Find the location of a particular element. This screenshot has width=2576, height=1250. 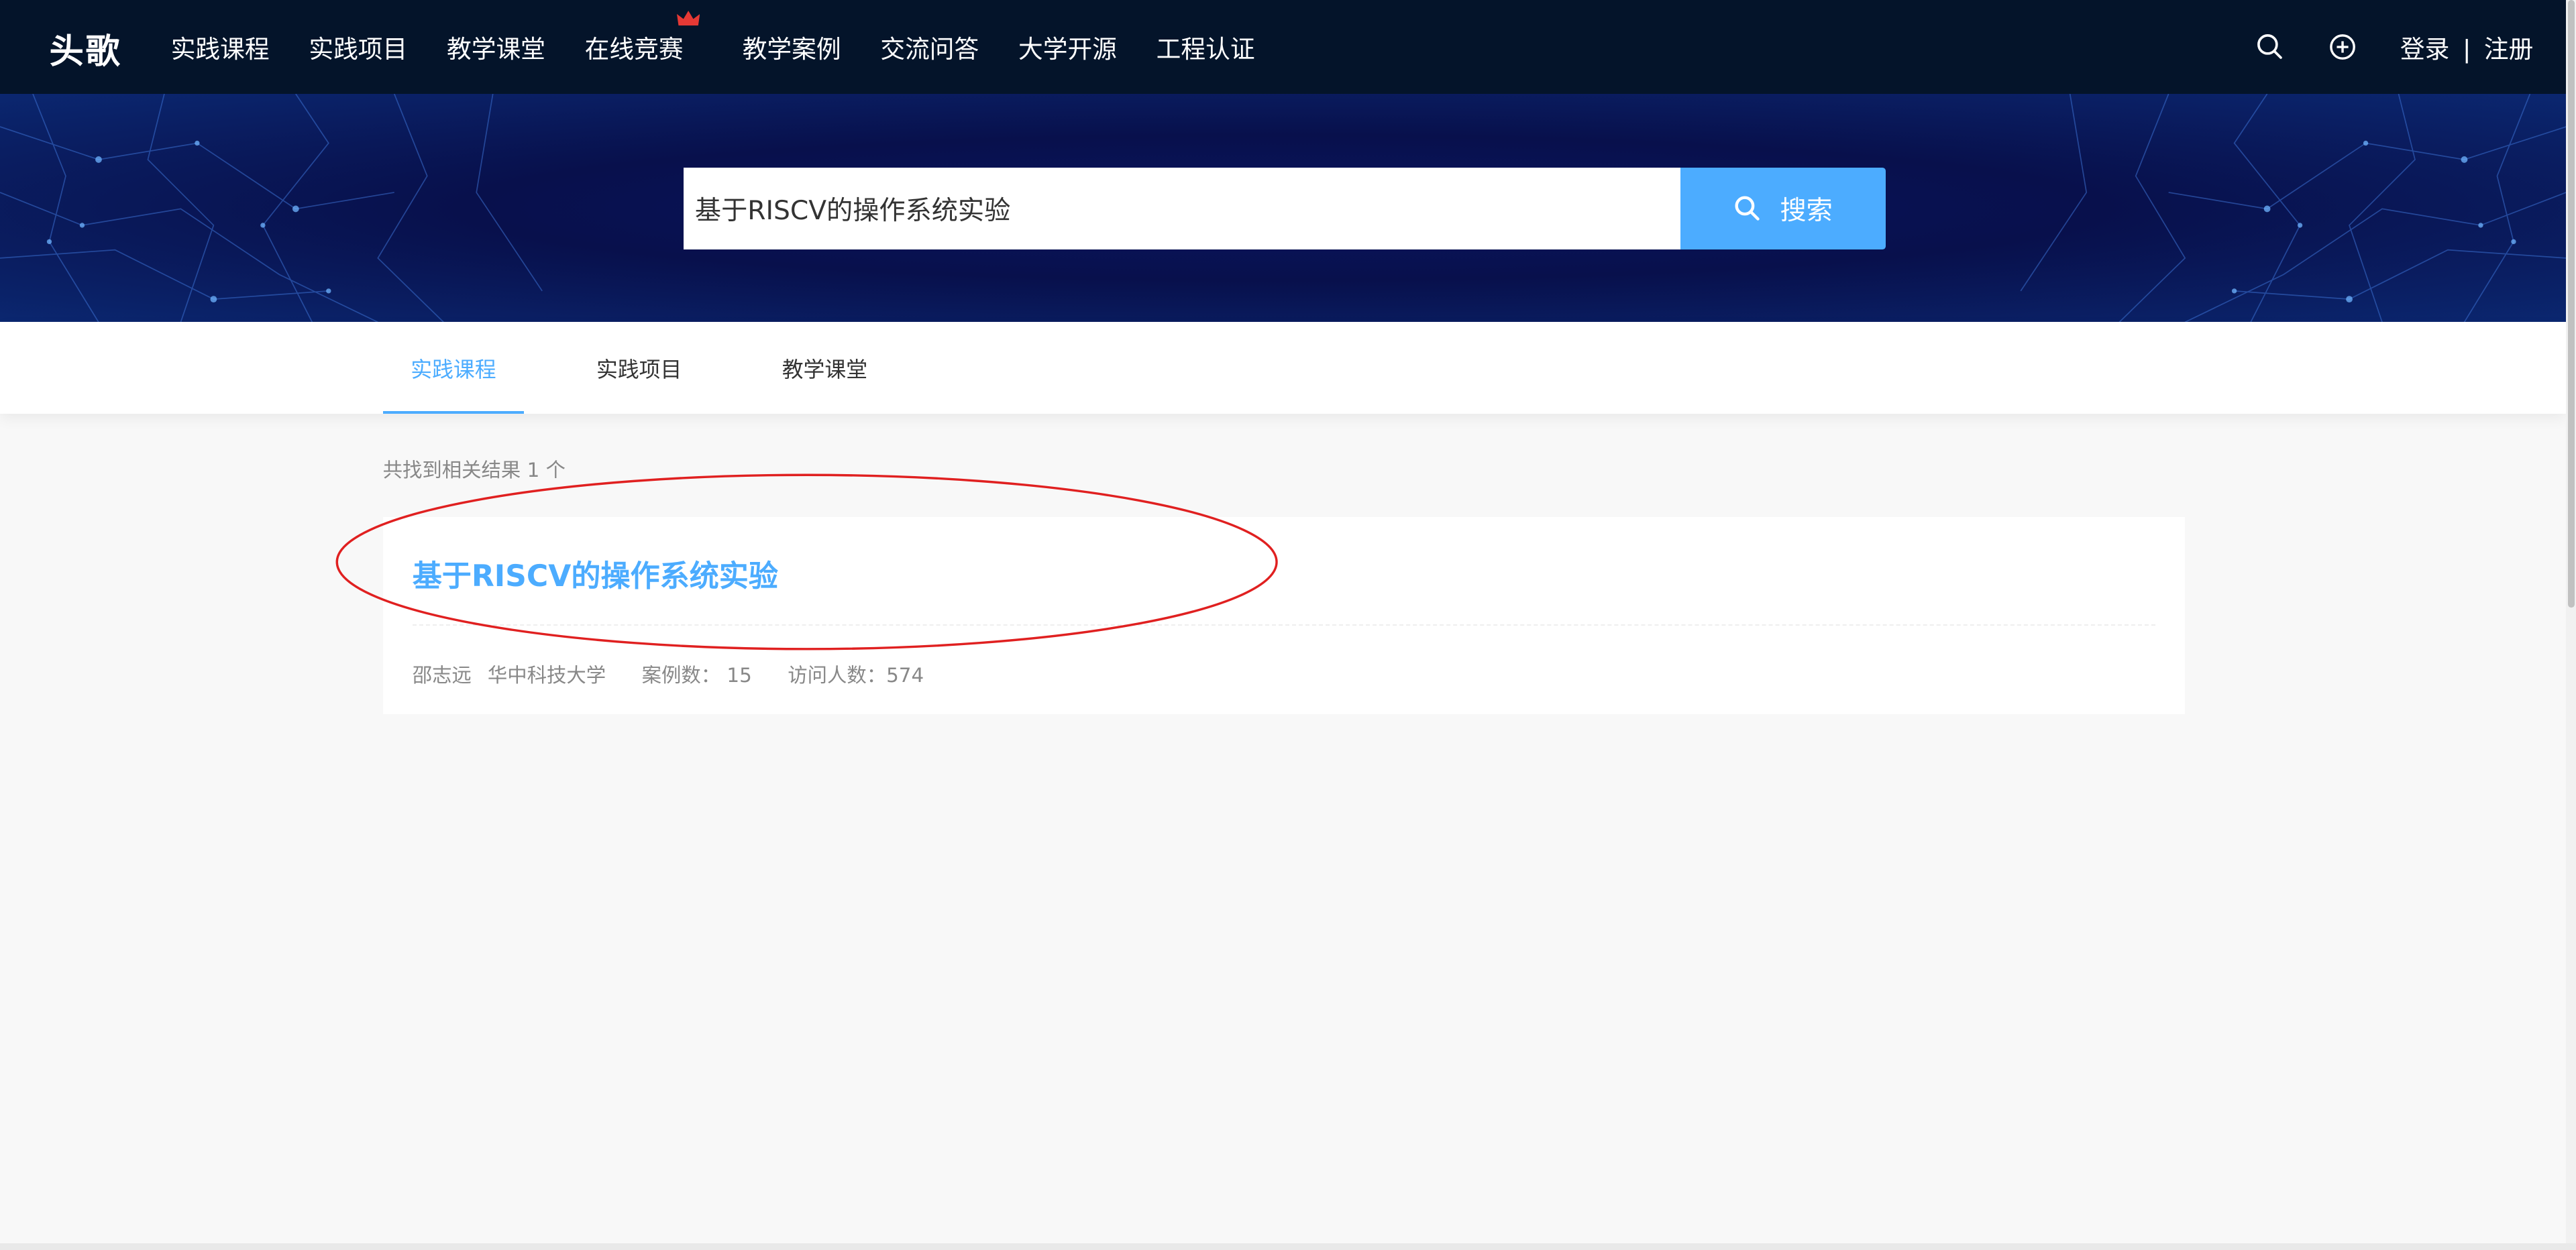

tab-practice-courses: 实践课程 is located at coordinates (453, 368).